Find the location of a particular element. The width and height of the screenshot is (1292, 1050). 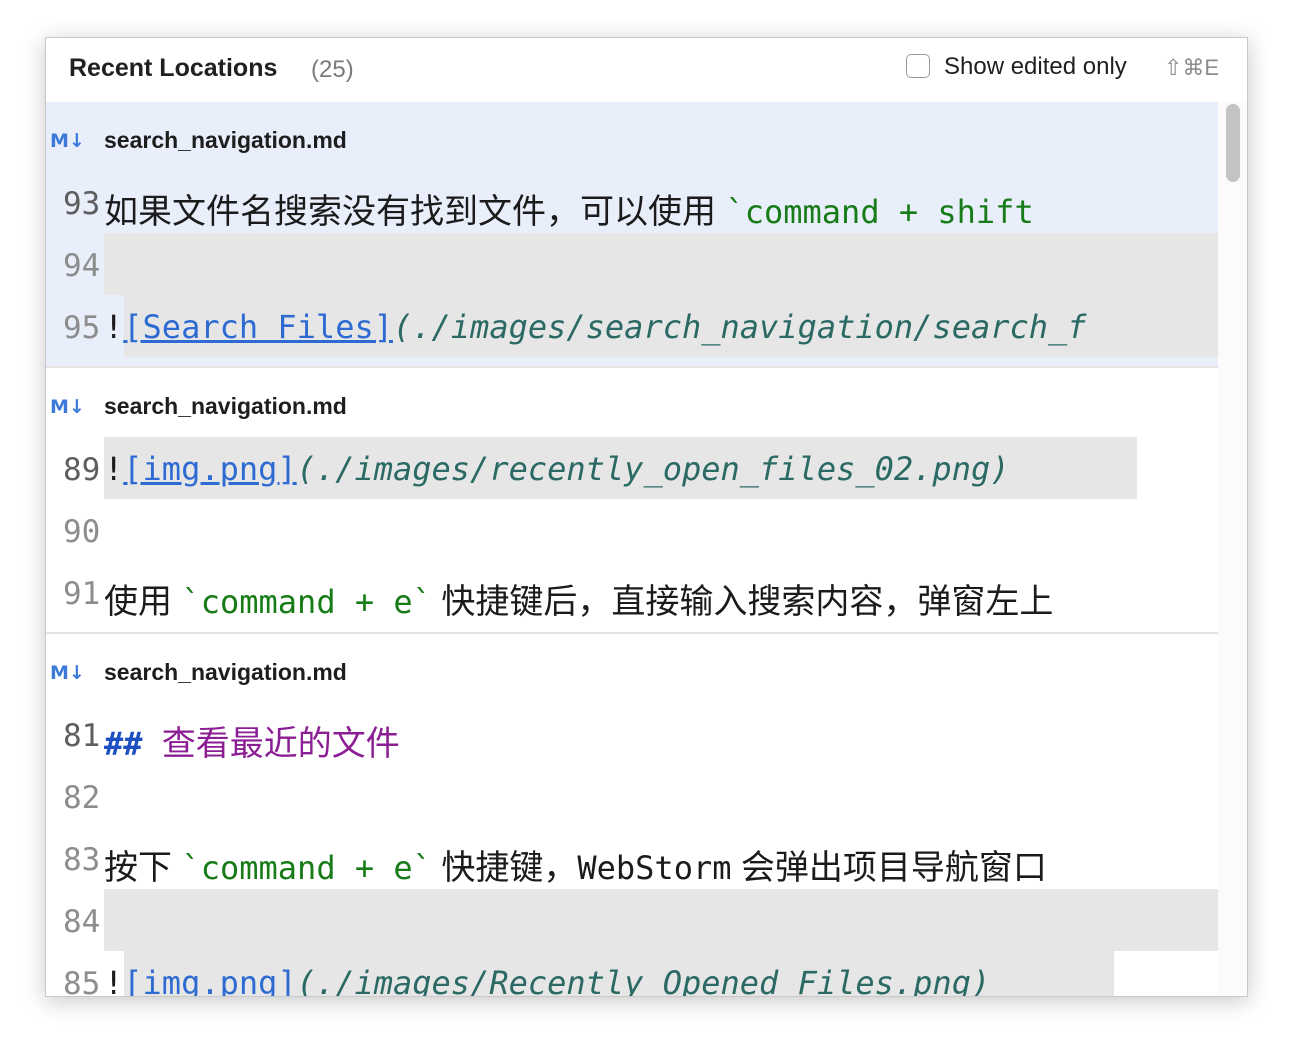

line-number: 81 is located at coordinates (82, 736).